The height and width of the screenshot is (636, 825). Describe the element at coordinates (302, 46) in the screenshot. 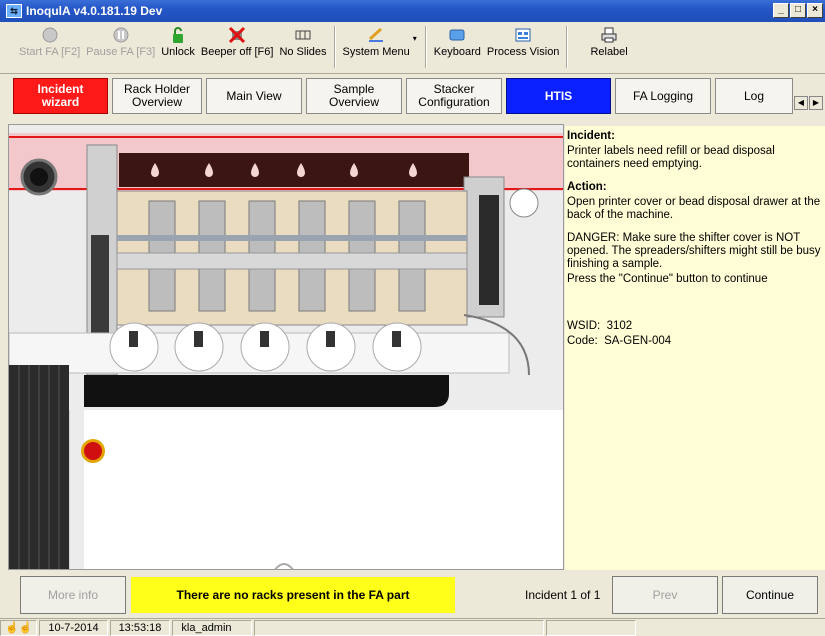

I see `no-slides-button: No Slides` at that location.